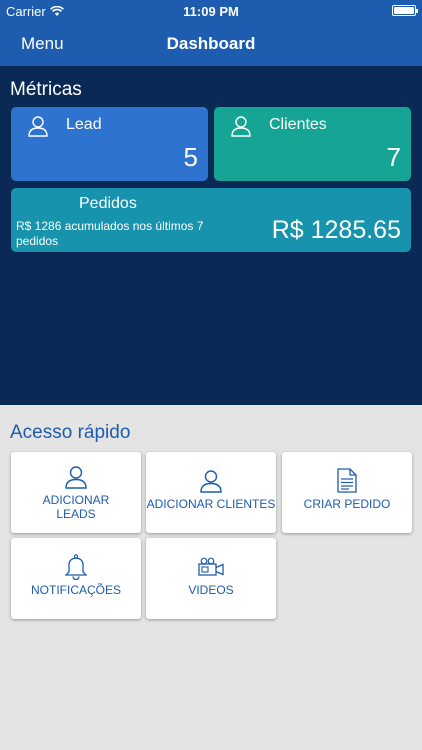 Image resolution: width=422 pixels, height=750 pixels. I want to click on lead-count: 5, so click(190, 157).